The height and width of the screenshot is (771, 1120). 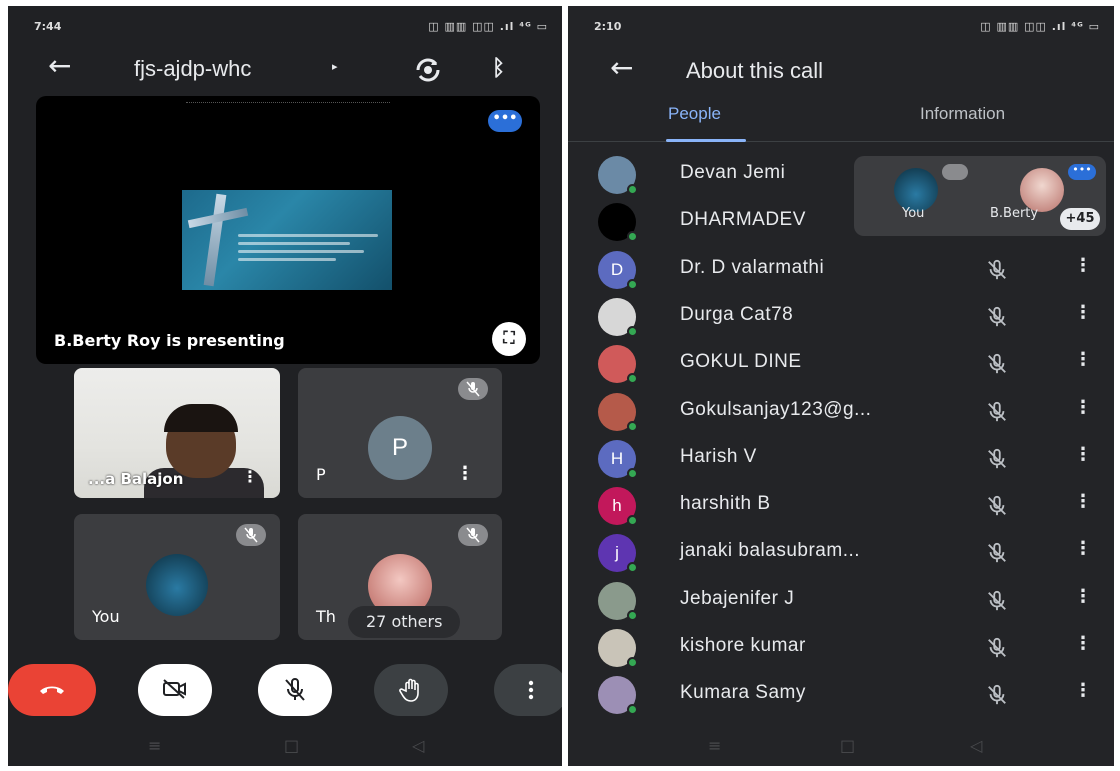 What do you see at coordinates (52, 690) in the screenshot?
I see `end-call-button` at bounding box center [52, 690].